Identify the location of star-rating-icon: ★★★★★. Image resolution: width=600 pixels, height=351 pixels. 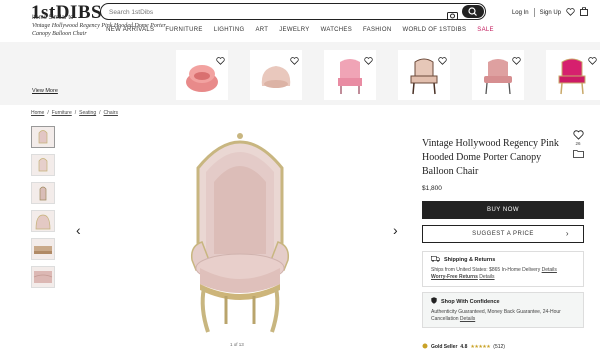
(480, 346).